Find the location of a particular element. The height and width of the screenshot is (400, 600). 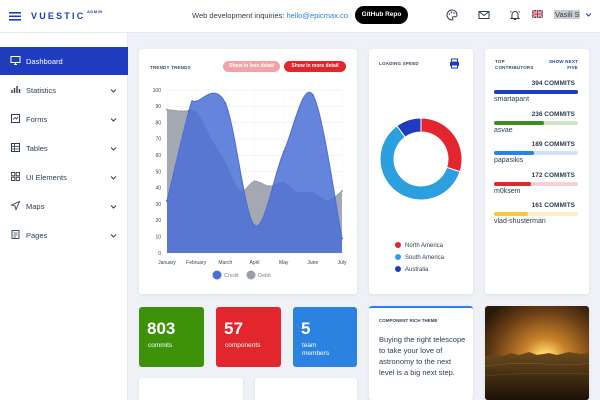

legend-label: Australia is located at coordinates (417, 270).